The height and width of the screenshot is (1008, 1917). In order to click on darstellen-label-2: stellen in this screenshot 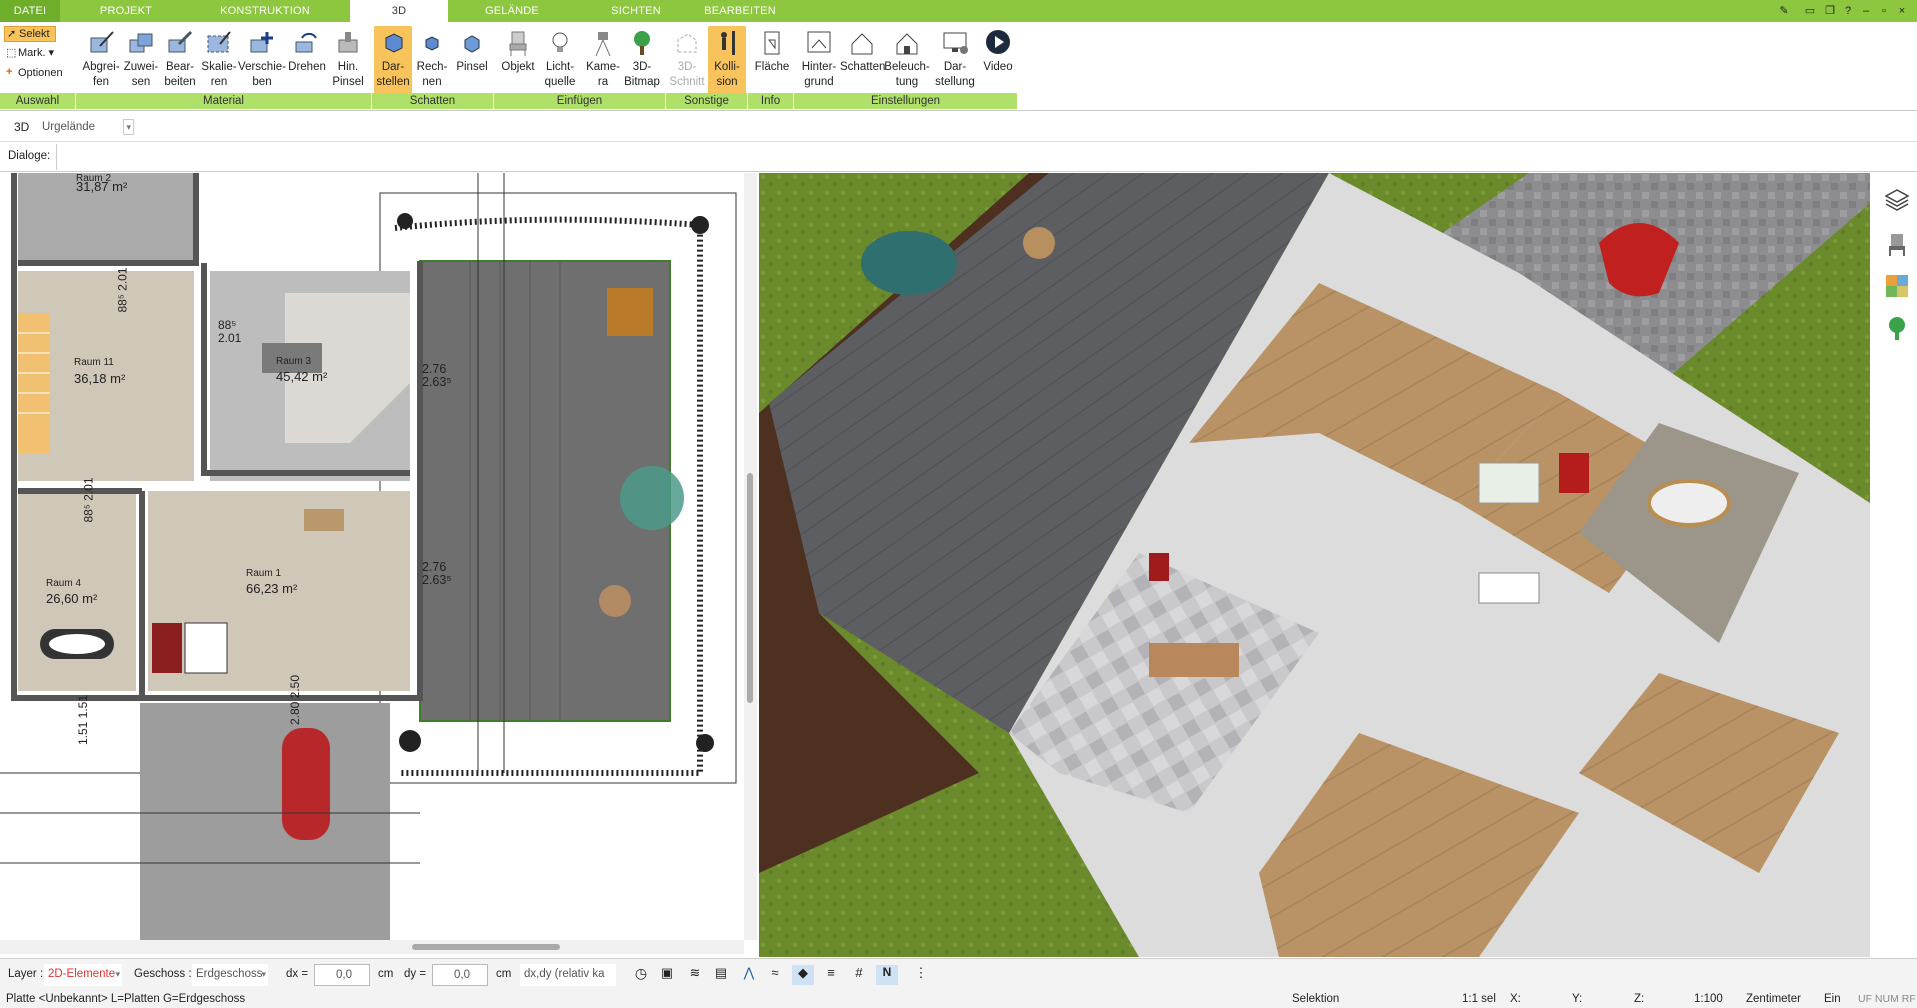, I will do `click(393, 82)`.